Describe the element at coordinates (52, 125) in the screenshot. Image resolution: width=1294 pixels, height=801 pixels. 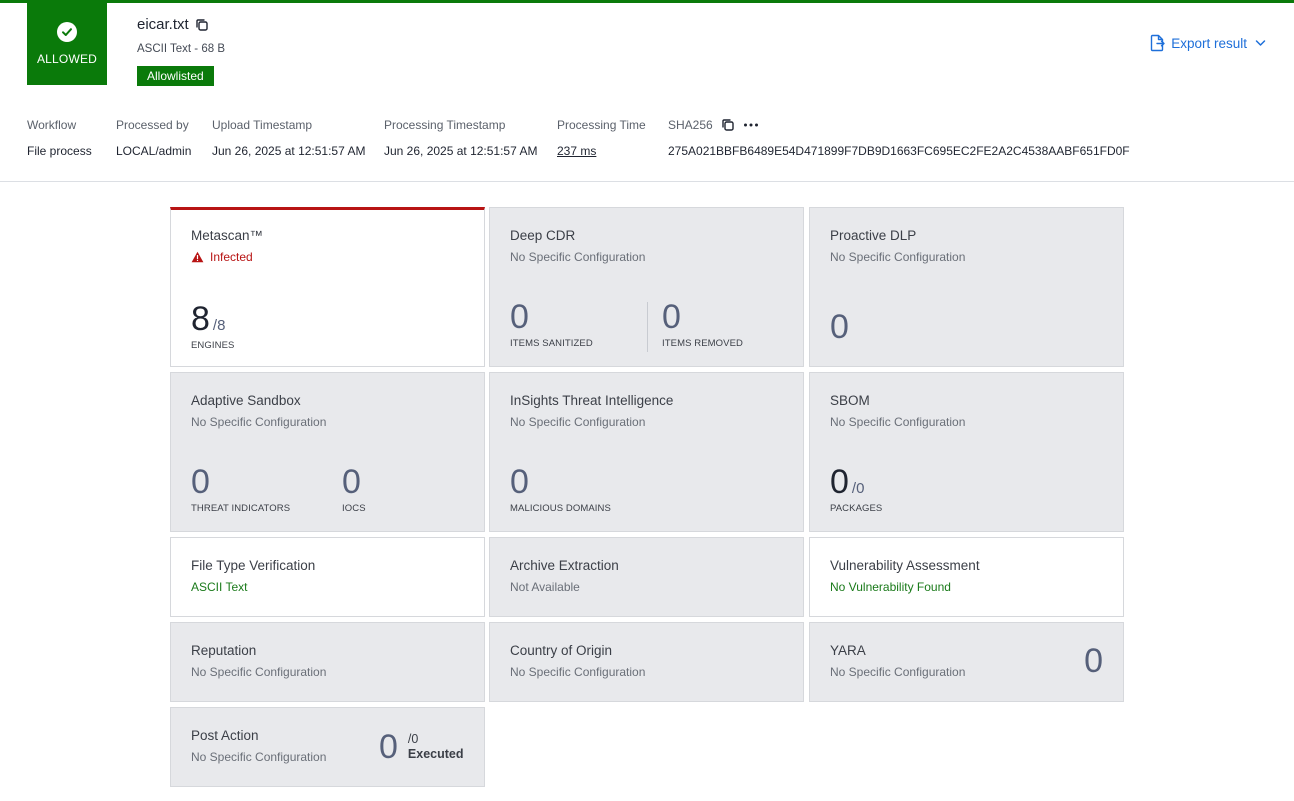
I see `workflow-label: Workflow` at that location.